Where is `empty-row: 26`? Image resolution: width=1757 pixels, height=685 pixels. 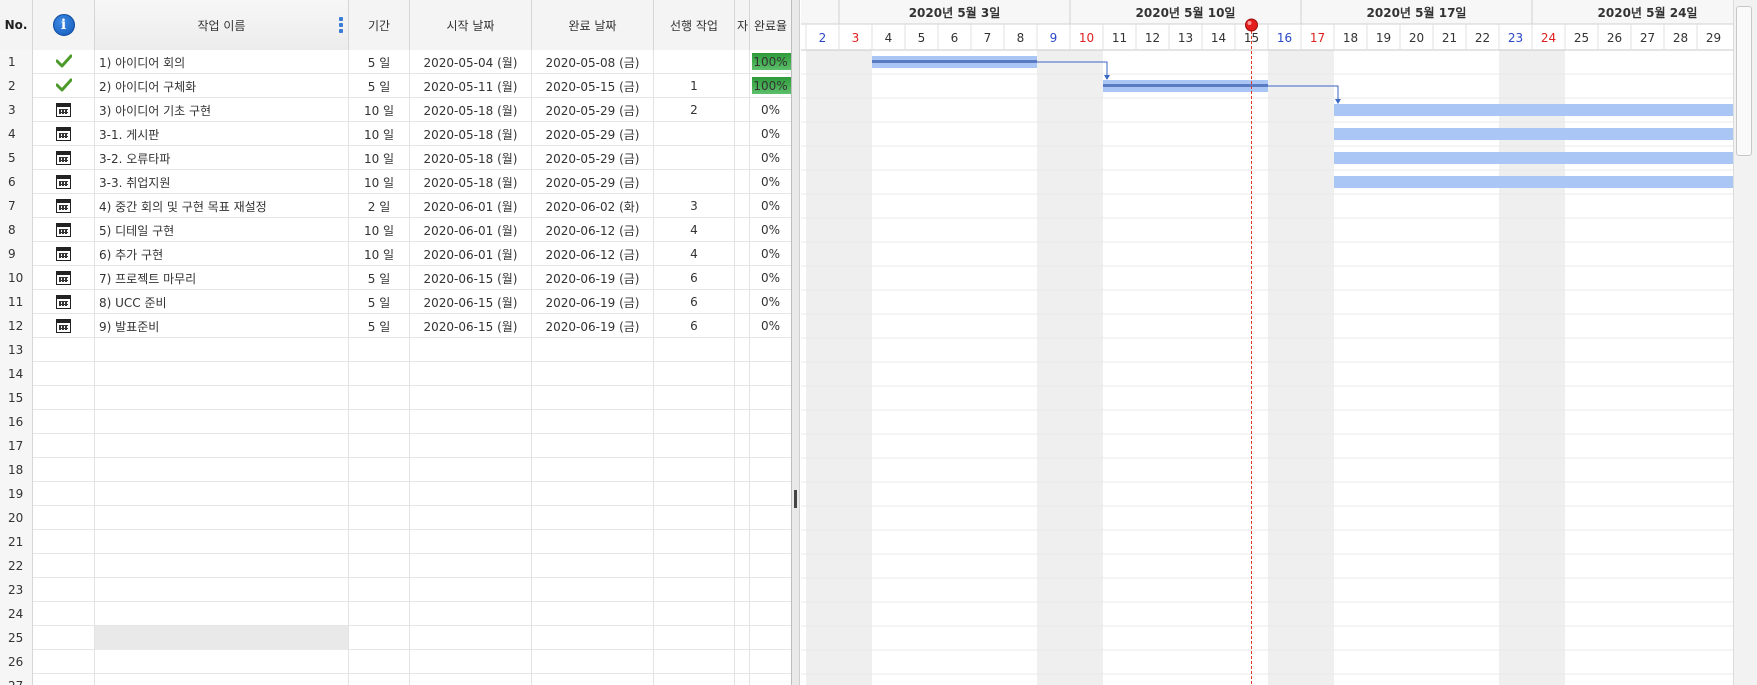 empty-row: 26 is located at coordinates (395, 662).